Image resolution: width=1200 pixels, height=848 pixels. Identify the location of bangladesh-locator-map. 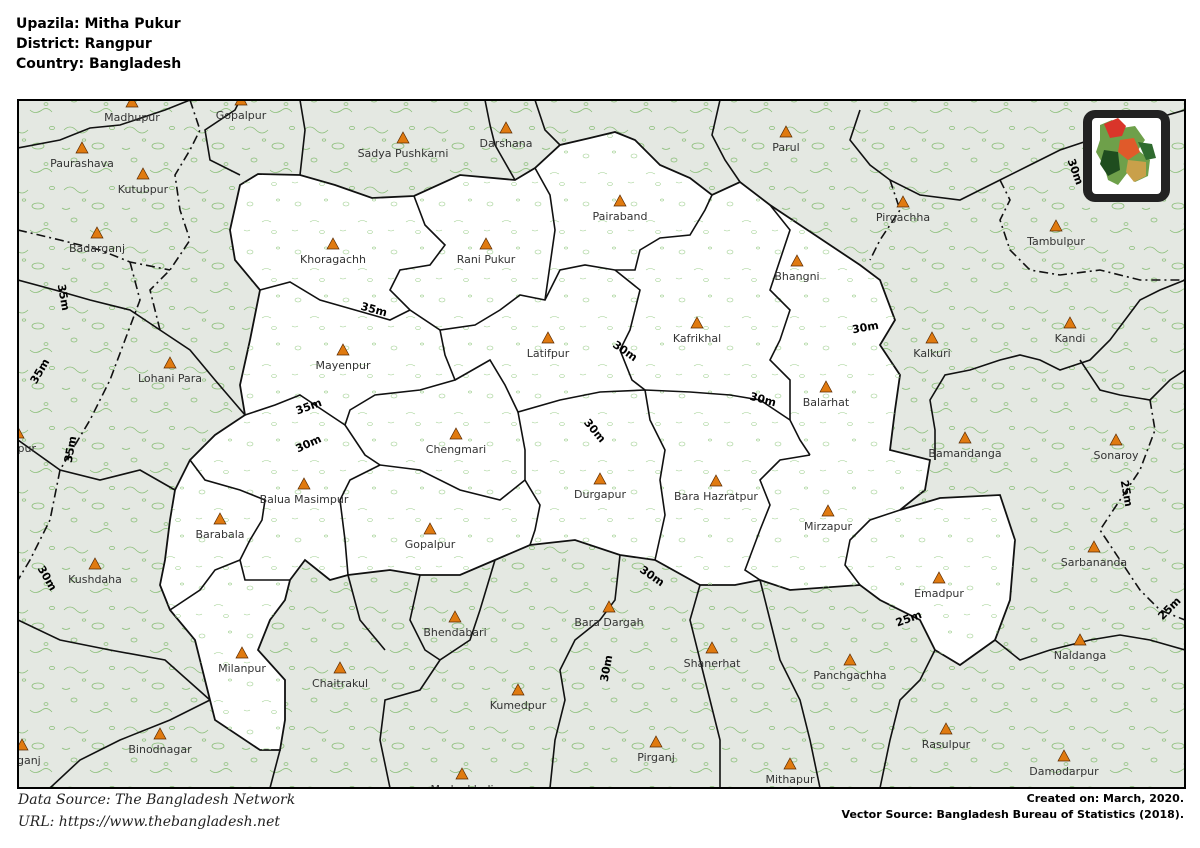
(1126, 156).